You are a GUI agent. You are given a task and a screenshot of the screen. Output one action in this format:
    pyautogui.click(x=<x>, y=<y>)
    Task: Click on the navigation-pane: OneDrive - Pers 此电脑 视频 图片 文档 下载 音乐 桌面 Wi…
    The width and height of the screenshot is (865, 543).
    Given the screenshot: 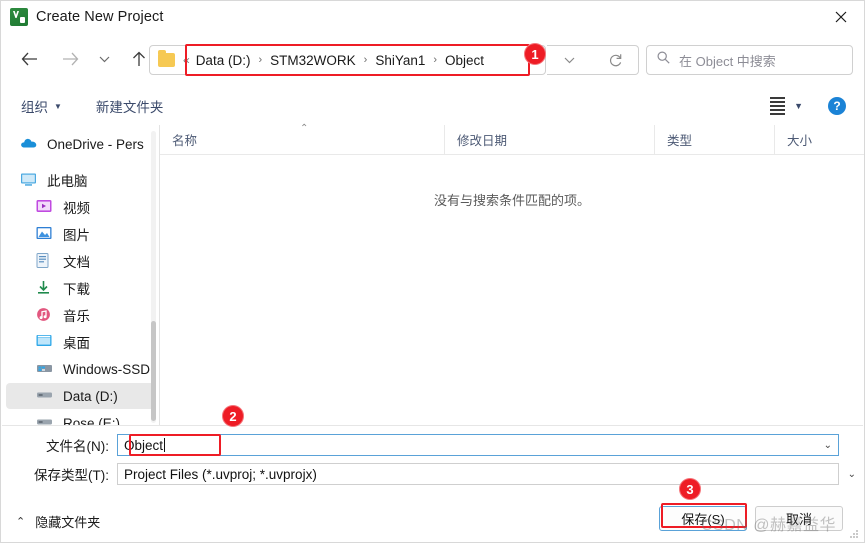 What is the action you would take?
    pyautogui.click(x=80, y=275)
    